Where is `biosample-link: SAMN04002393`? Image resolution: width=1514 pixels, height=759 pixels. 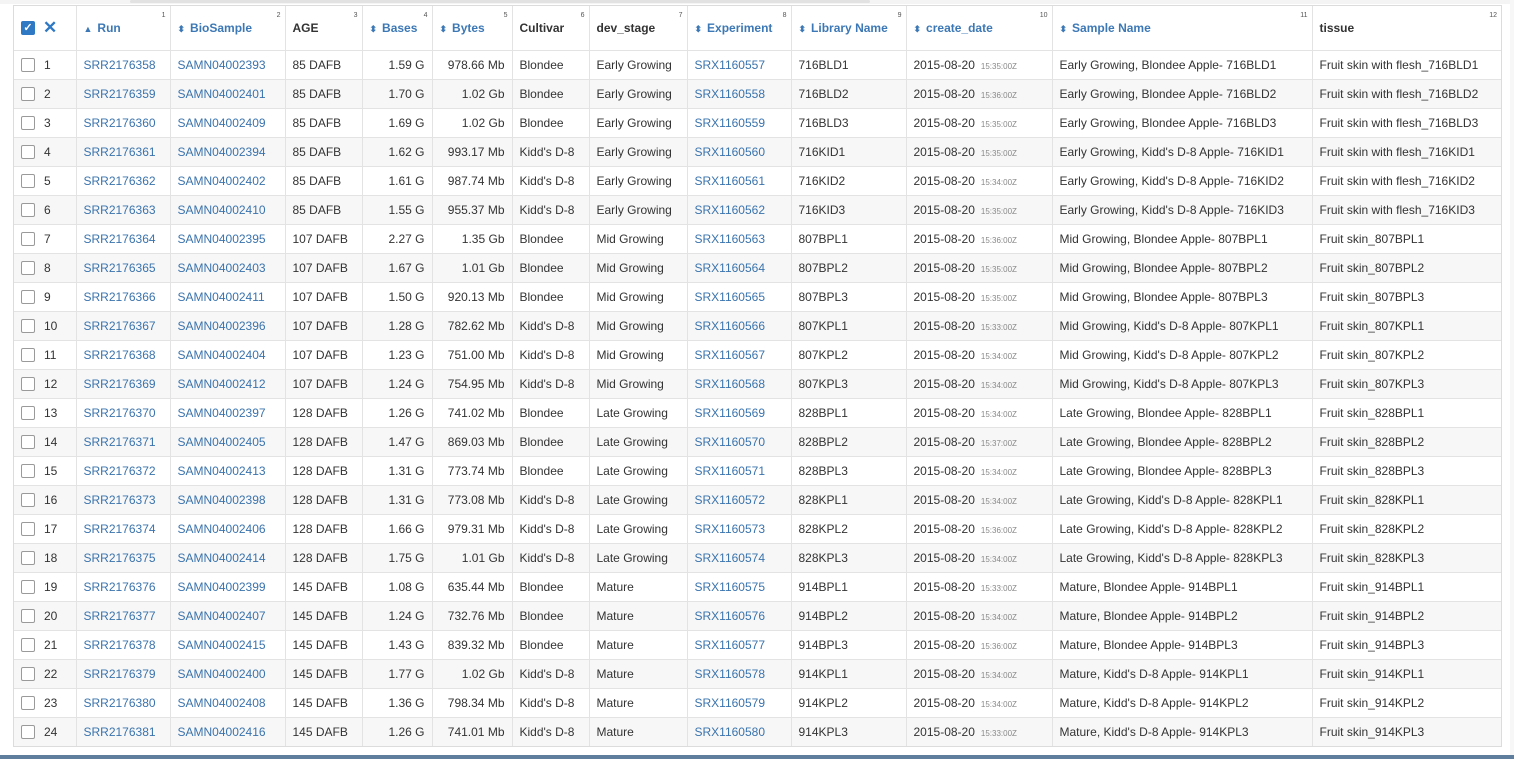 biosample-link: SAMN04002393 is located at coordinates (228, 65).